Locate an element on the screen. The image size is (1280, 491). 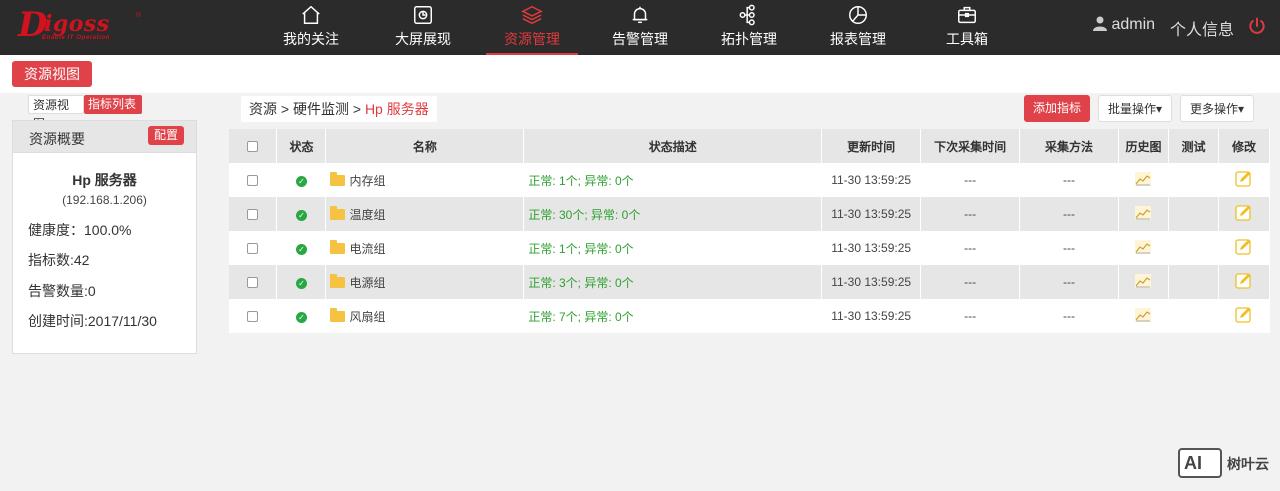
nav-label: 资源管理 is located at coordinates (532, 39).